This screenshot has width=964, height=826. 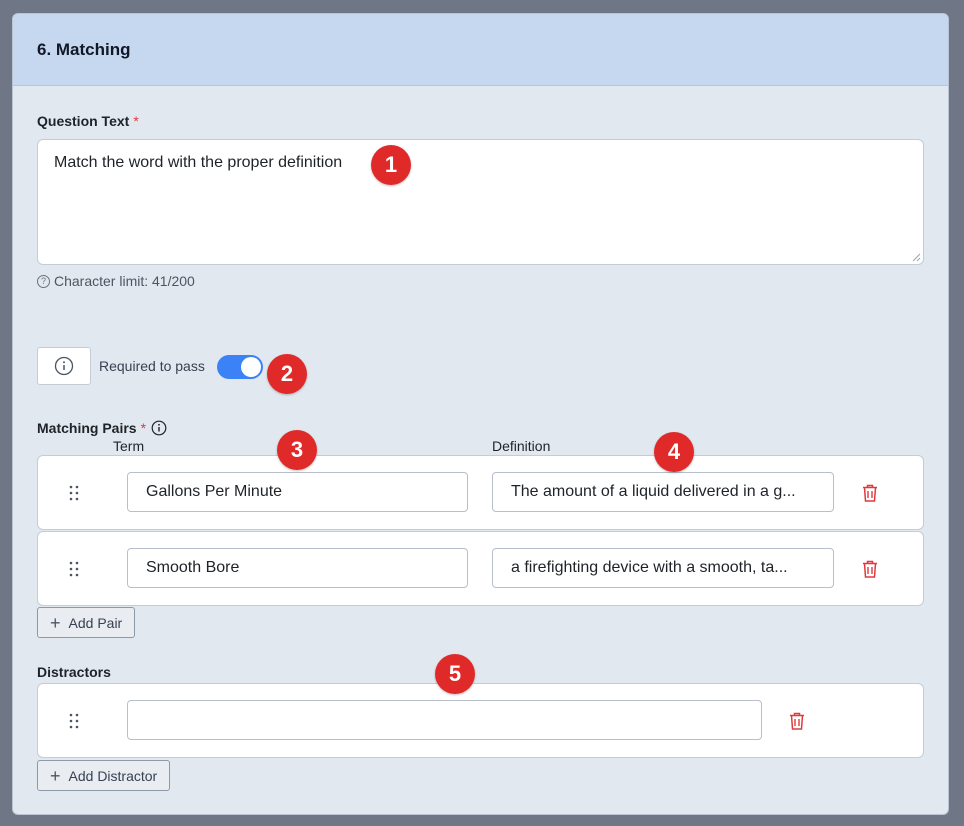 I want to click on question-text-label: Question Text *, so click(x=88, y=121).